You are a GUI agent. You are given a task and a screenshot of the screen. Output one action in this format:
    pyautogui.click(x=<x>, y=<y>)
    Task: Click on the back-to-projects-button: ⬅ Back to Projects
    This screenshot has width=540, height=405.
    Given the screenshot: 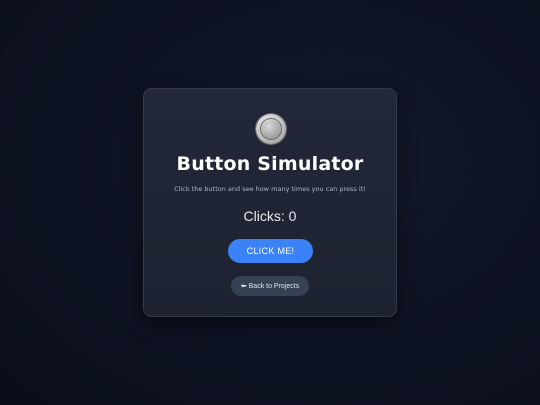 What is the action you would take?
    pyautogui.click(x=270, y=286)
    